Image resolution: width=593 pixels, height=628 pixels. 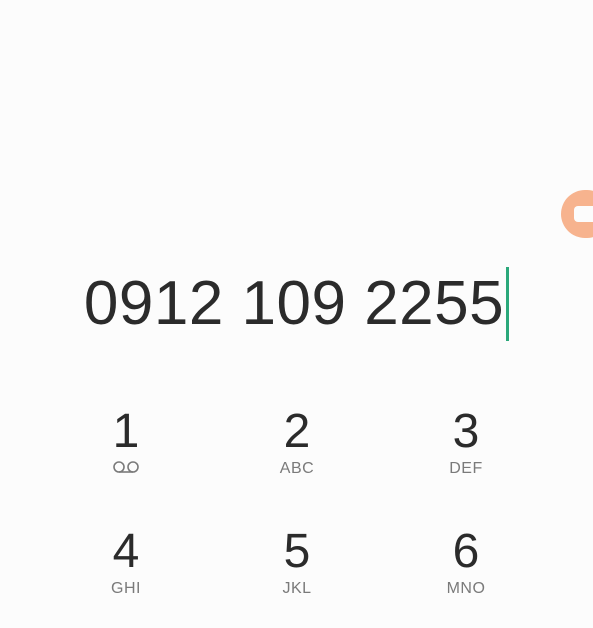 What do you see at coordinates (466, 551) in the screenshot?
I see `dial-key-digit: 6` at bounding box center [466, 551].